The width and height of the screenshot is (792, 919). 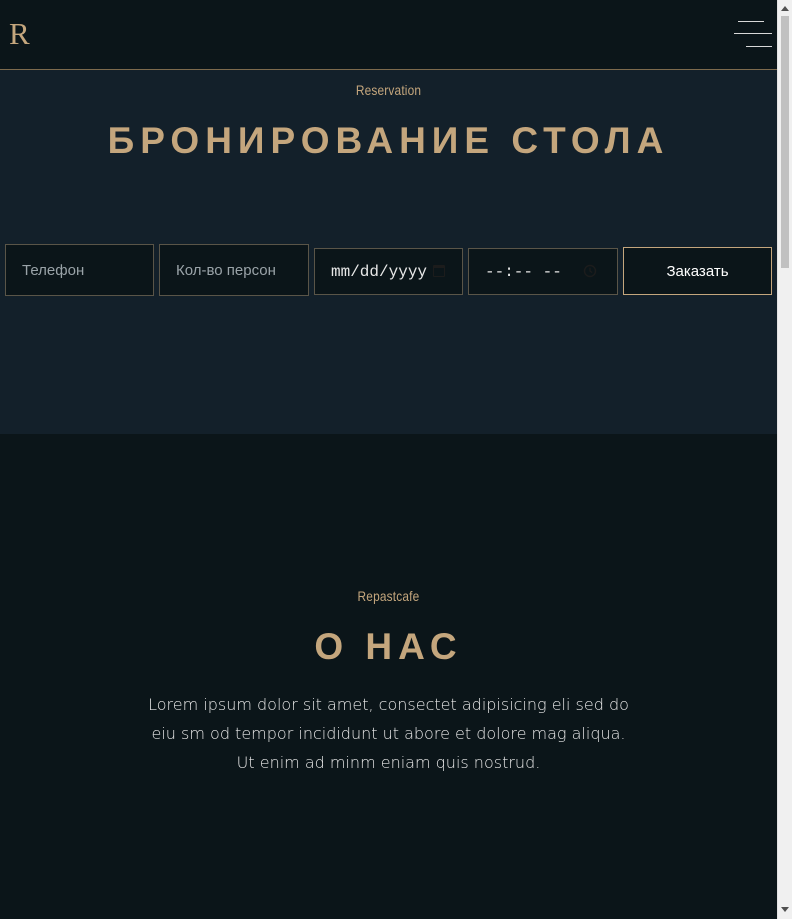 I want to click on reserve-button: Заказать, so click(x=697, y=271).